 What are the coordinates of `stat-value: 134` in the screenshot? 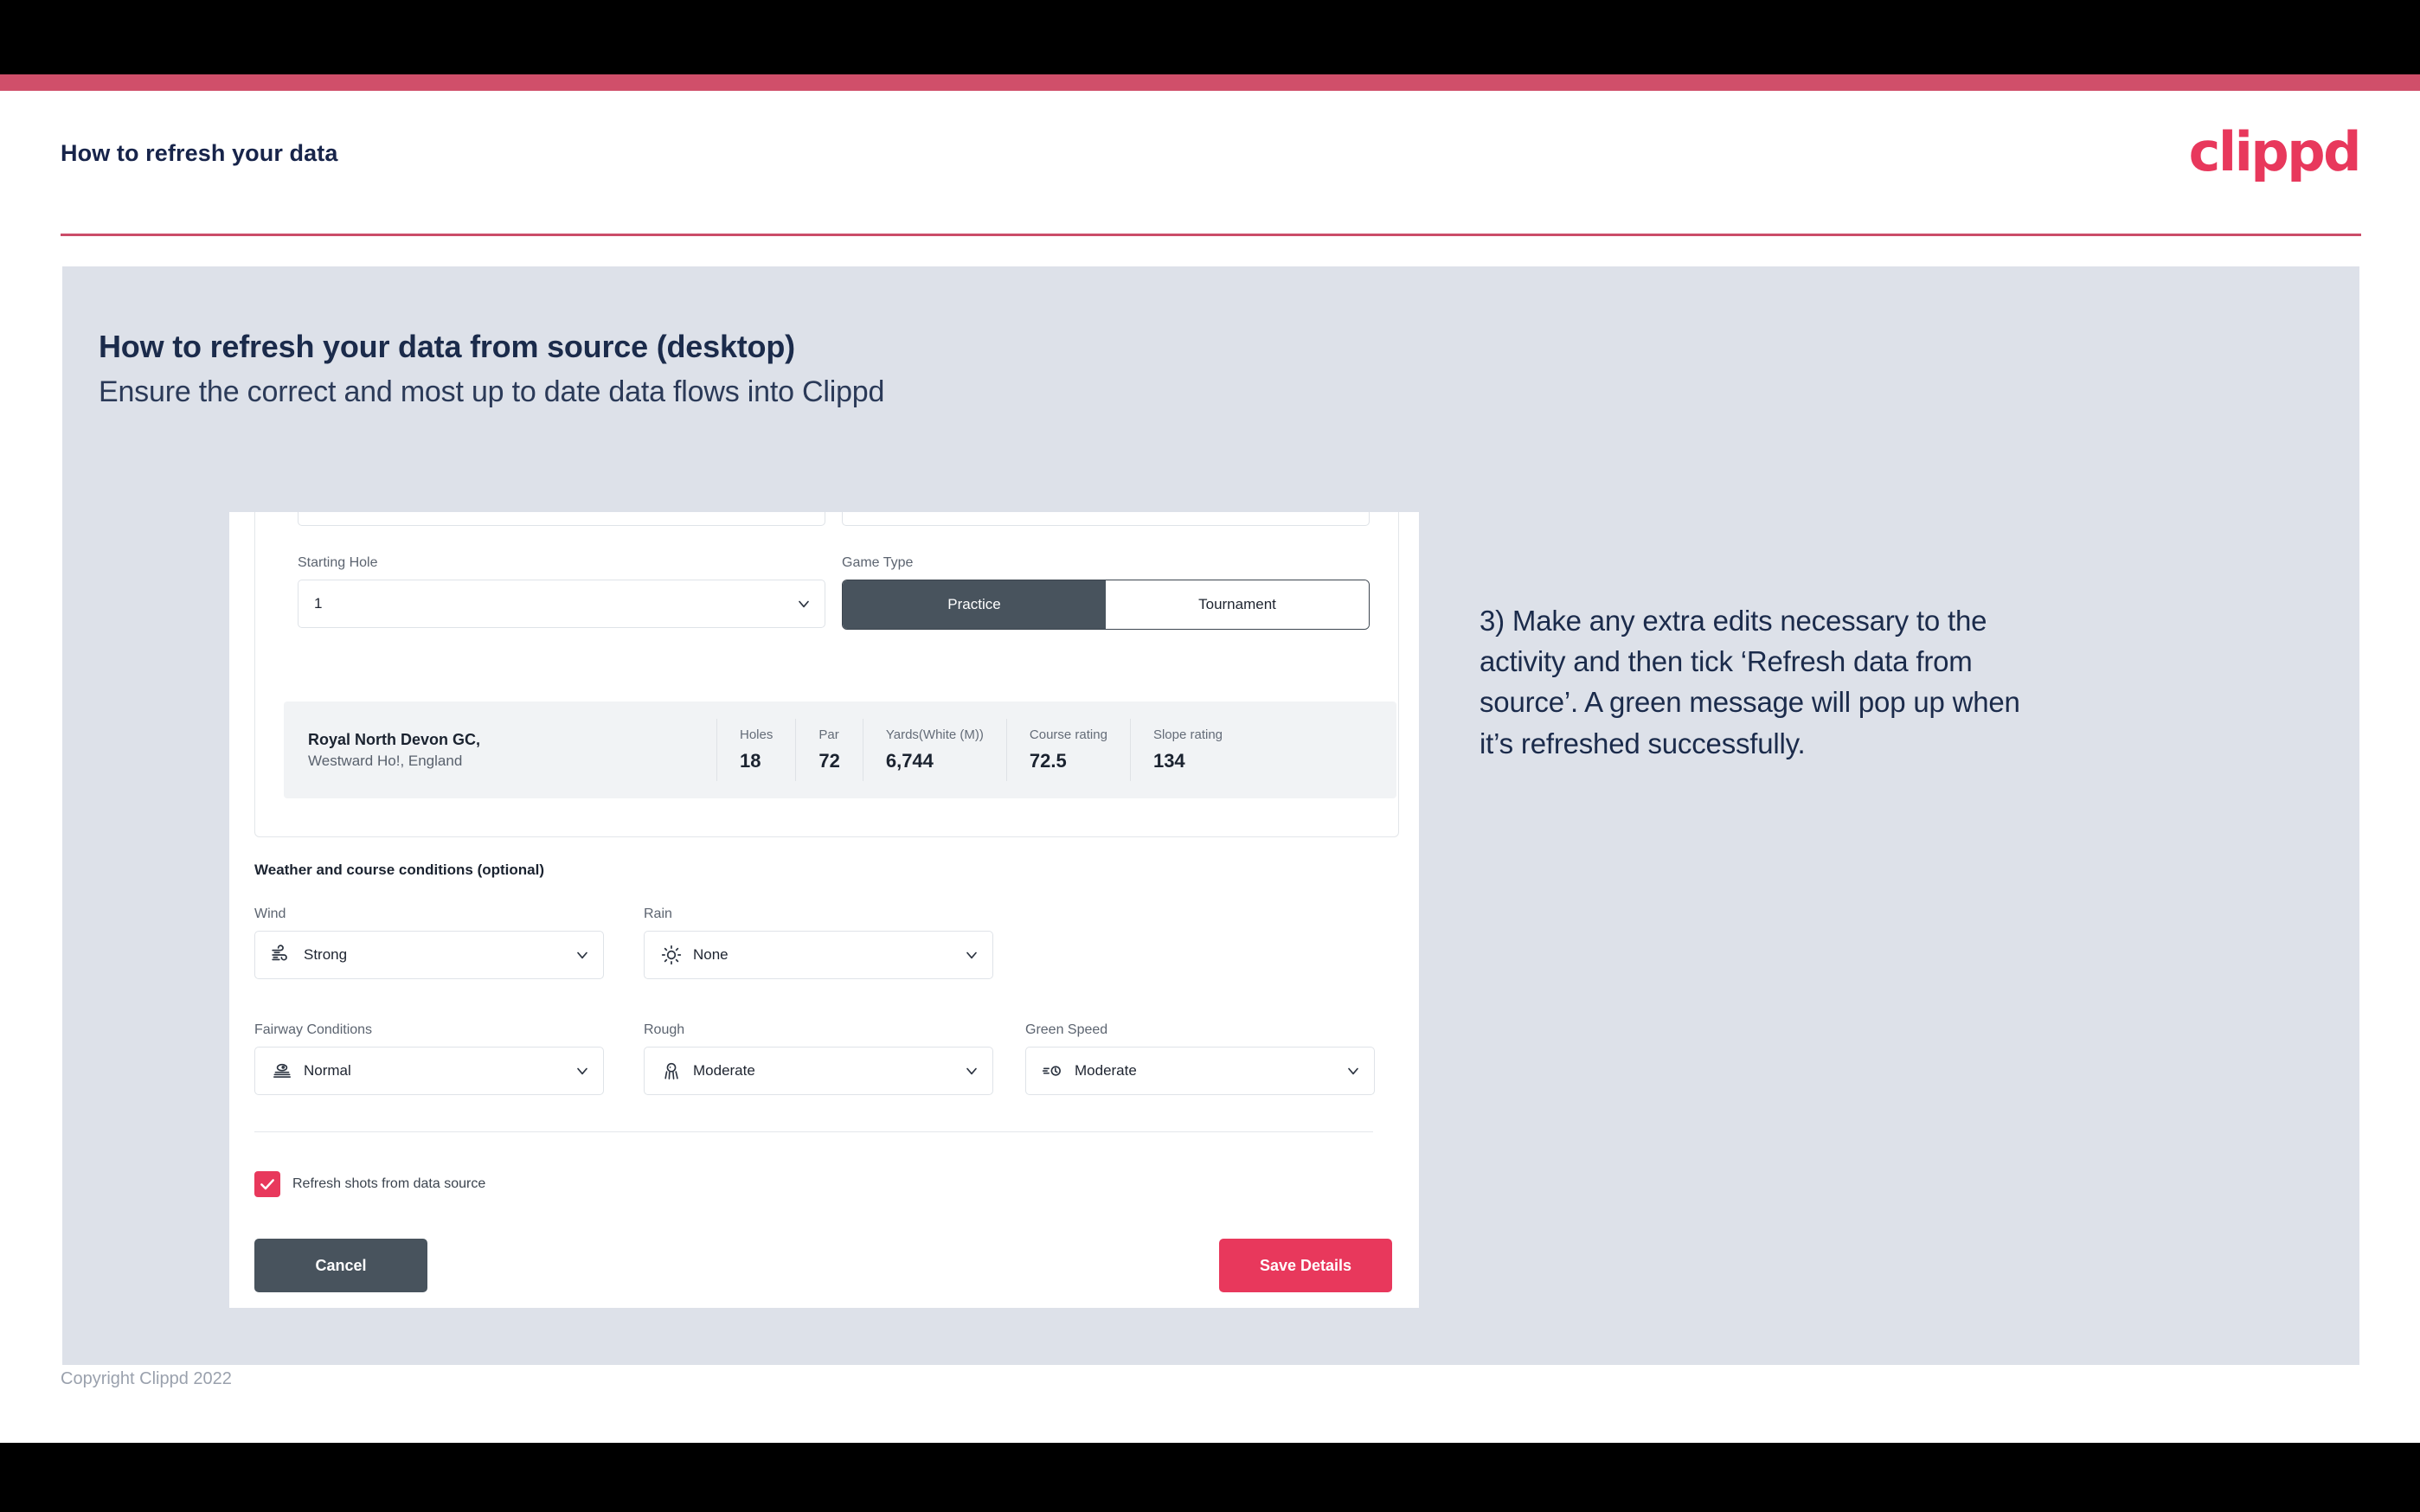 It's located at (1168, 761).